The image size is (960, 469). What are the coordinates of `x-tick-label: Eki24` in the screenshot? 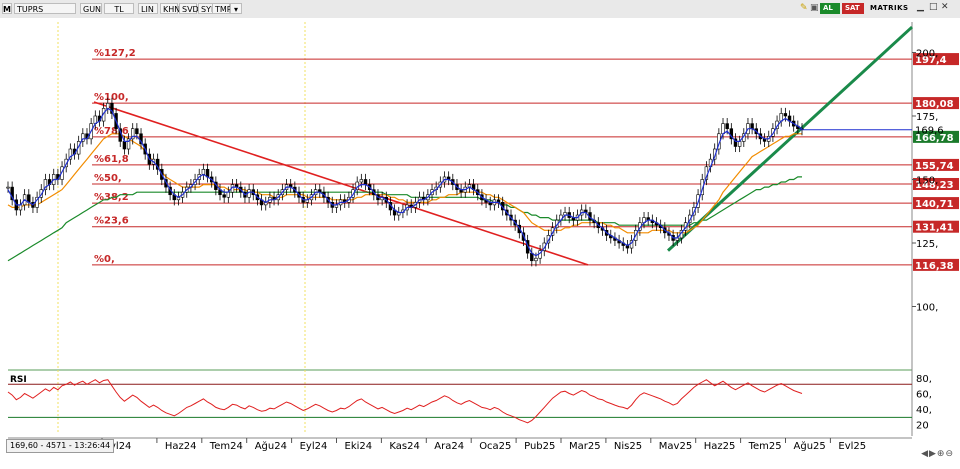 It's located at (359, 446).